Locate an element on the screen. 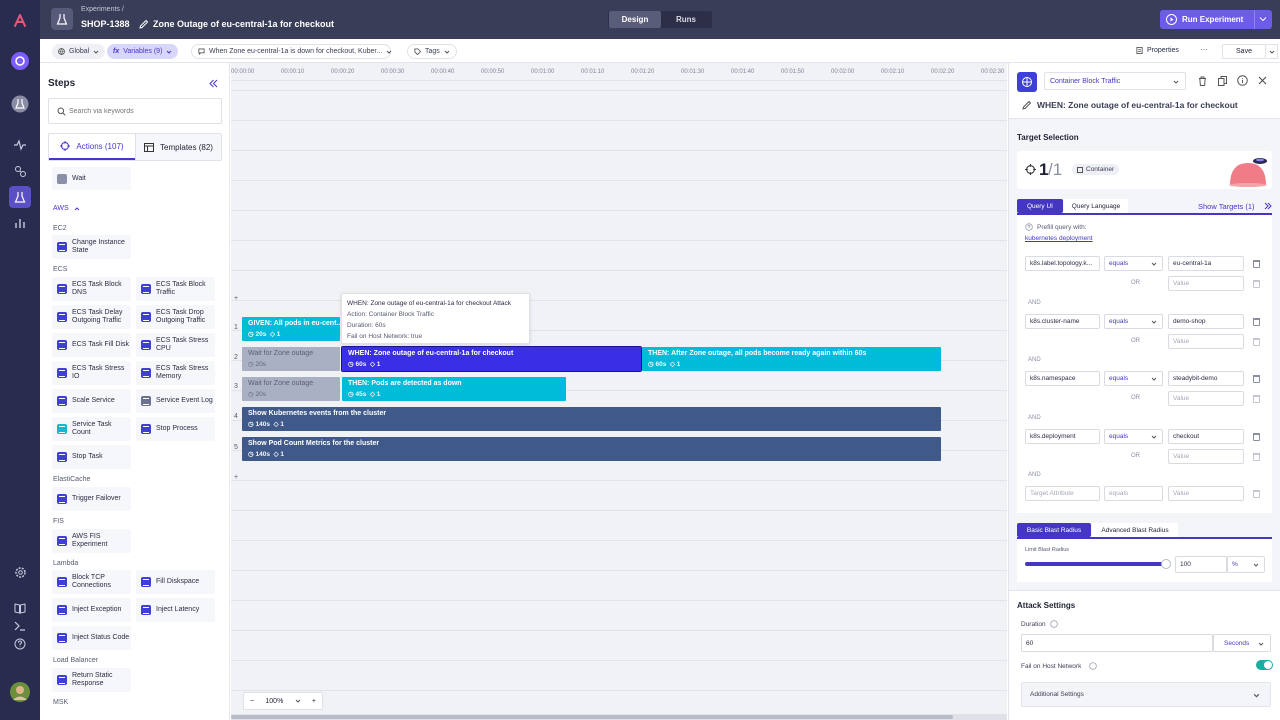 This screenshot has width=1280, height=720. reports-icon is located at coordinates (20, 223).